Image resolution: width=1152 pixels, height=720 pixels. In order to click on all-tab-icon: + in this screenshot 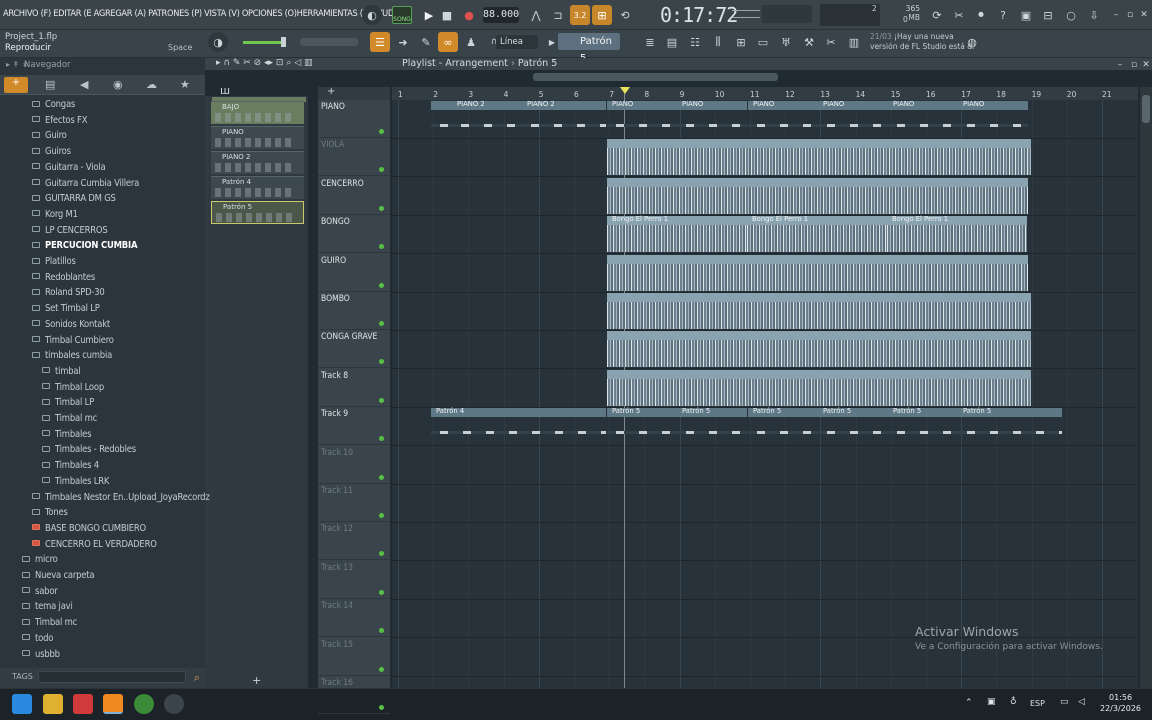, I will do `click(16, 85)`.